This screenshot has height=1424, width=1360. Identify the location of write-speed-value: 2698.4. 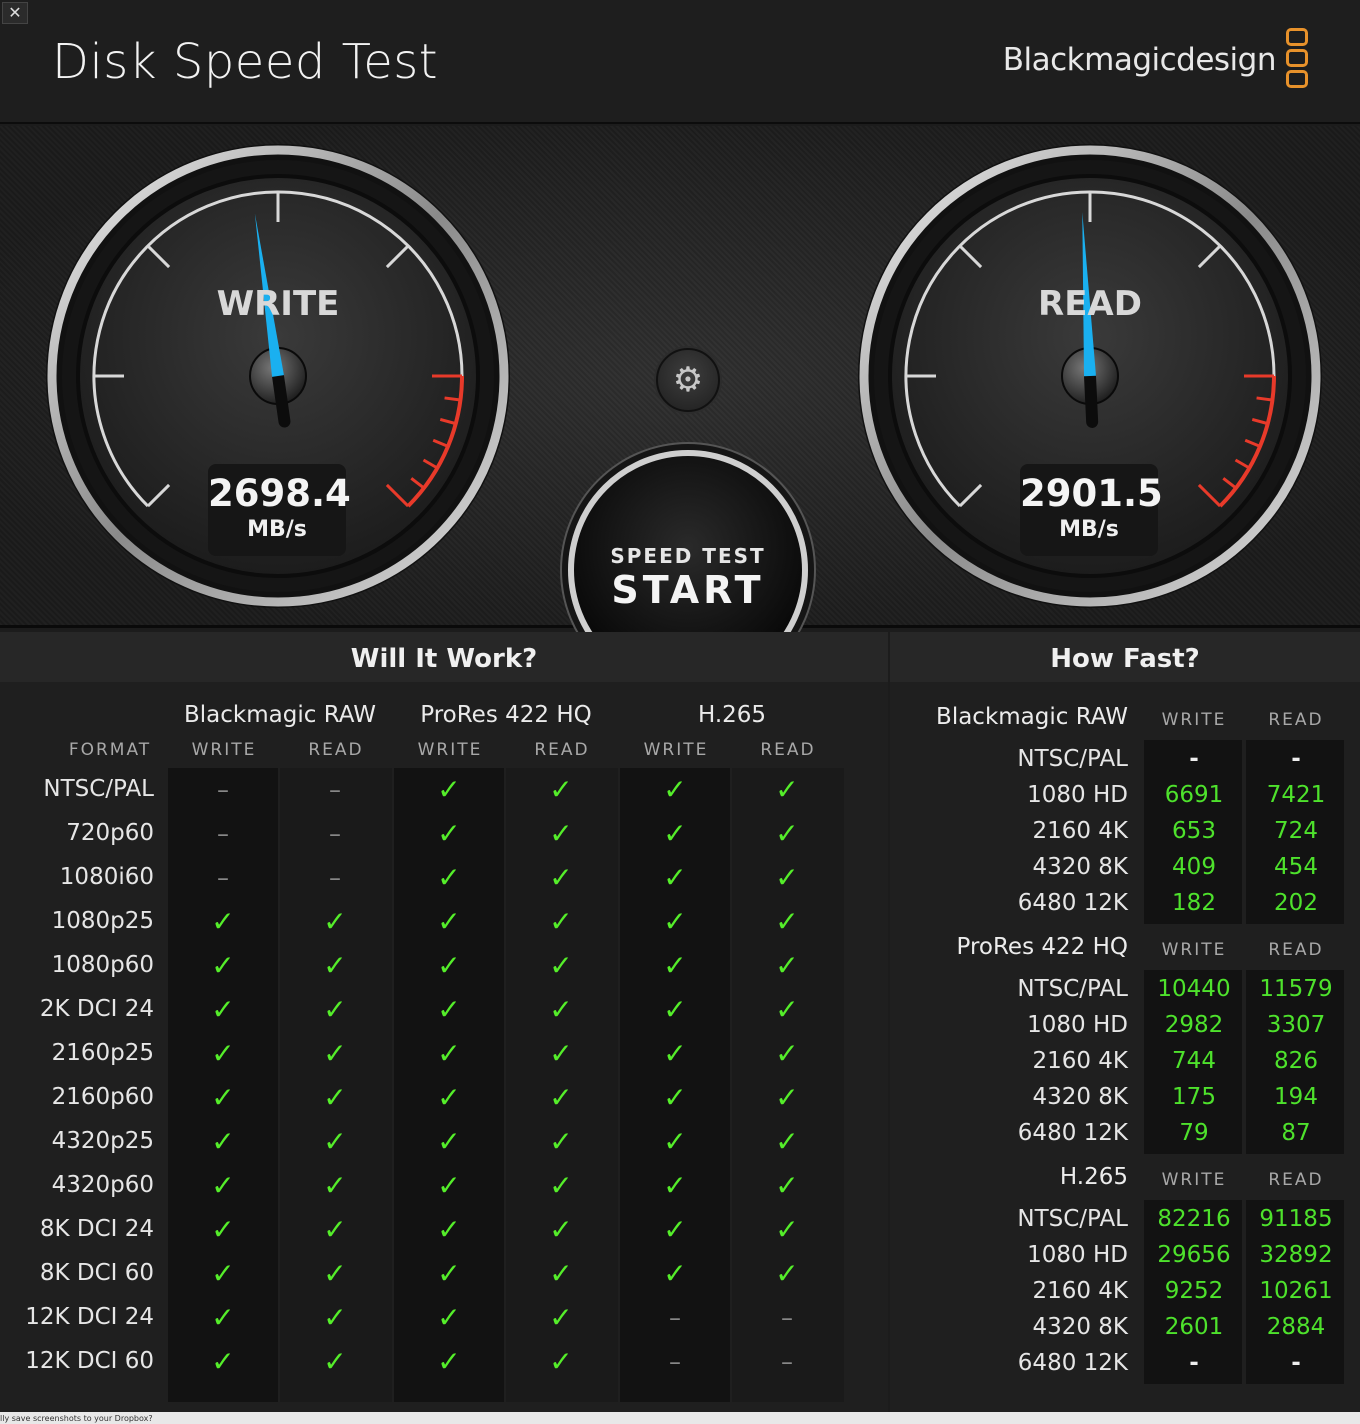
(279, 493).